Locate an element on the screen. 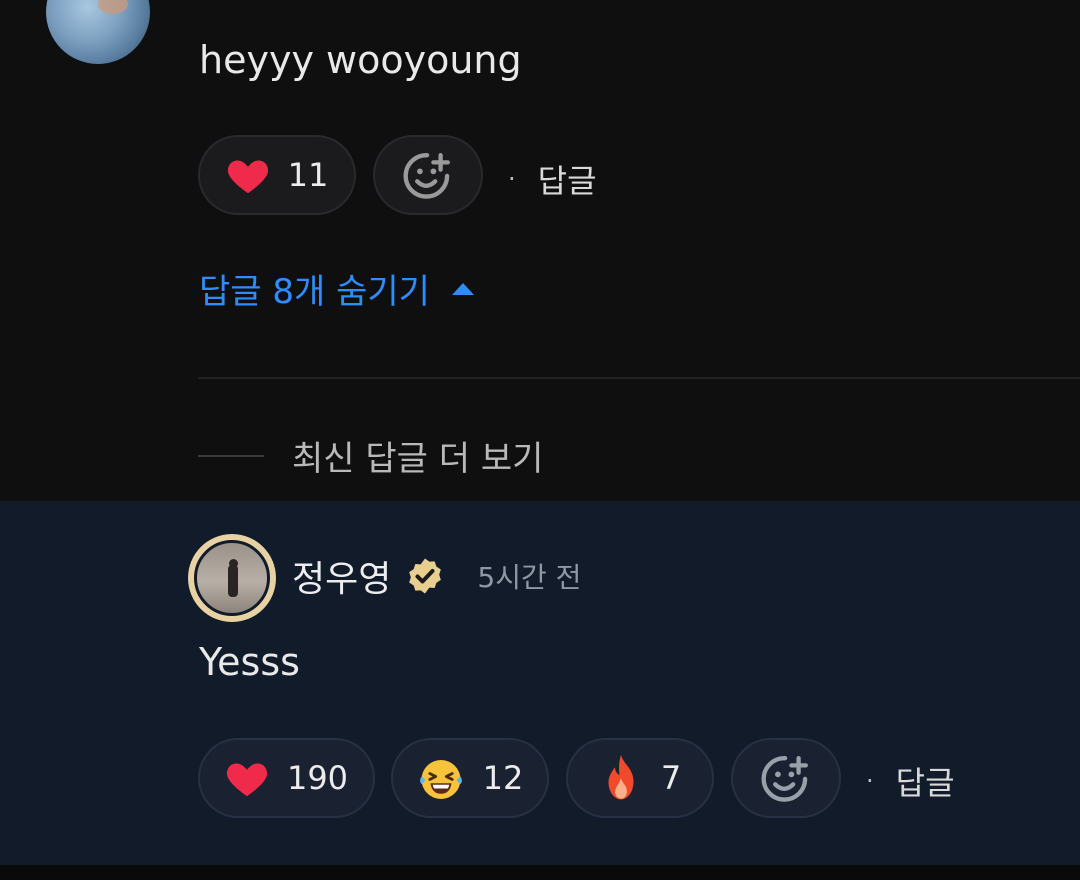  load-newer-replies: 최신 답글 더 보기 is located at coordinates (370, 455).